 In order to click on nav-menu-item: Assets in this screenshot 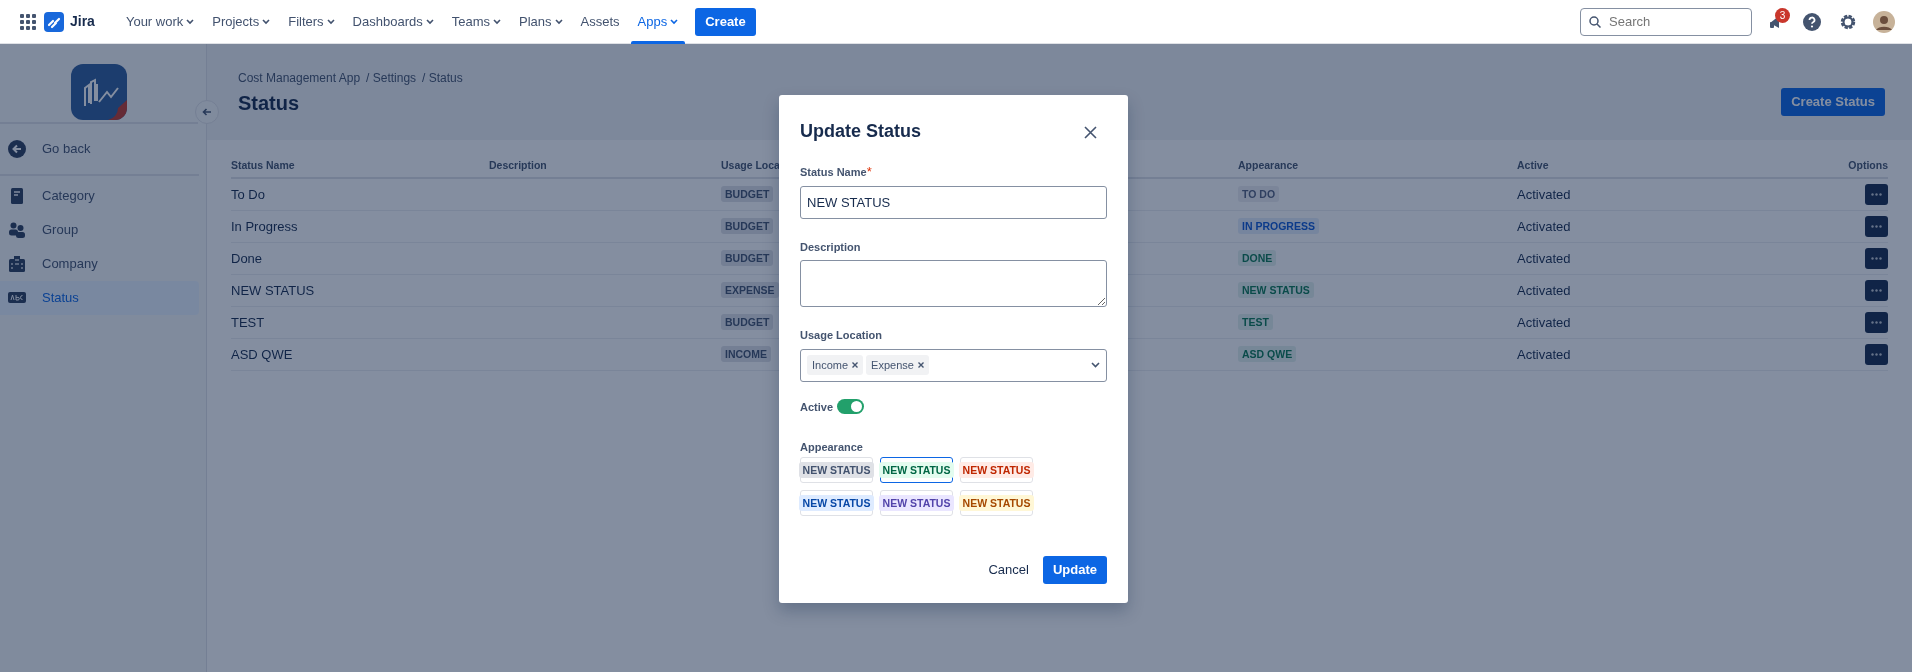, I will do `click(600, 22)`.